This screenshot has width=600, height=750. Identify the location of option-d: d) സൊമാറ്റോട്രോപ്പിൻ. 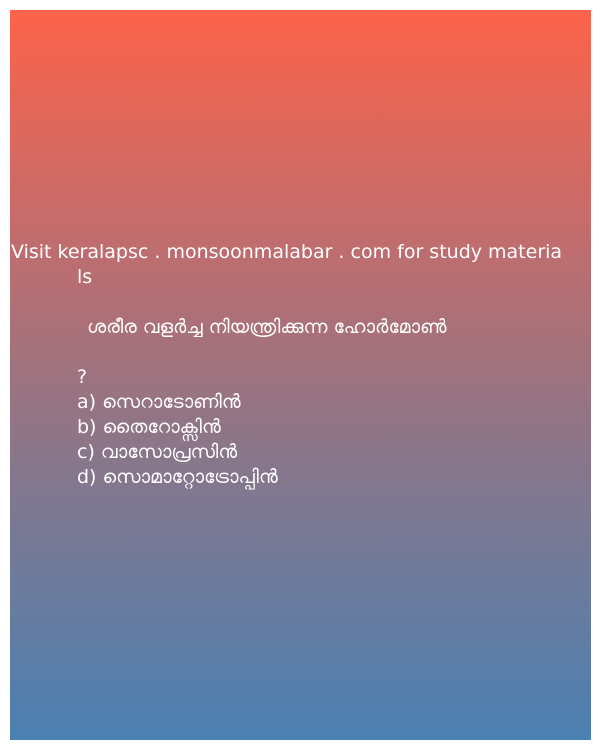
(177, 477).